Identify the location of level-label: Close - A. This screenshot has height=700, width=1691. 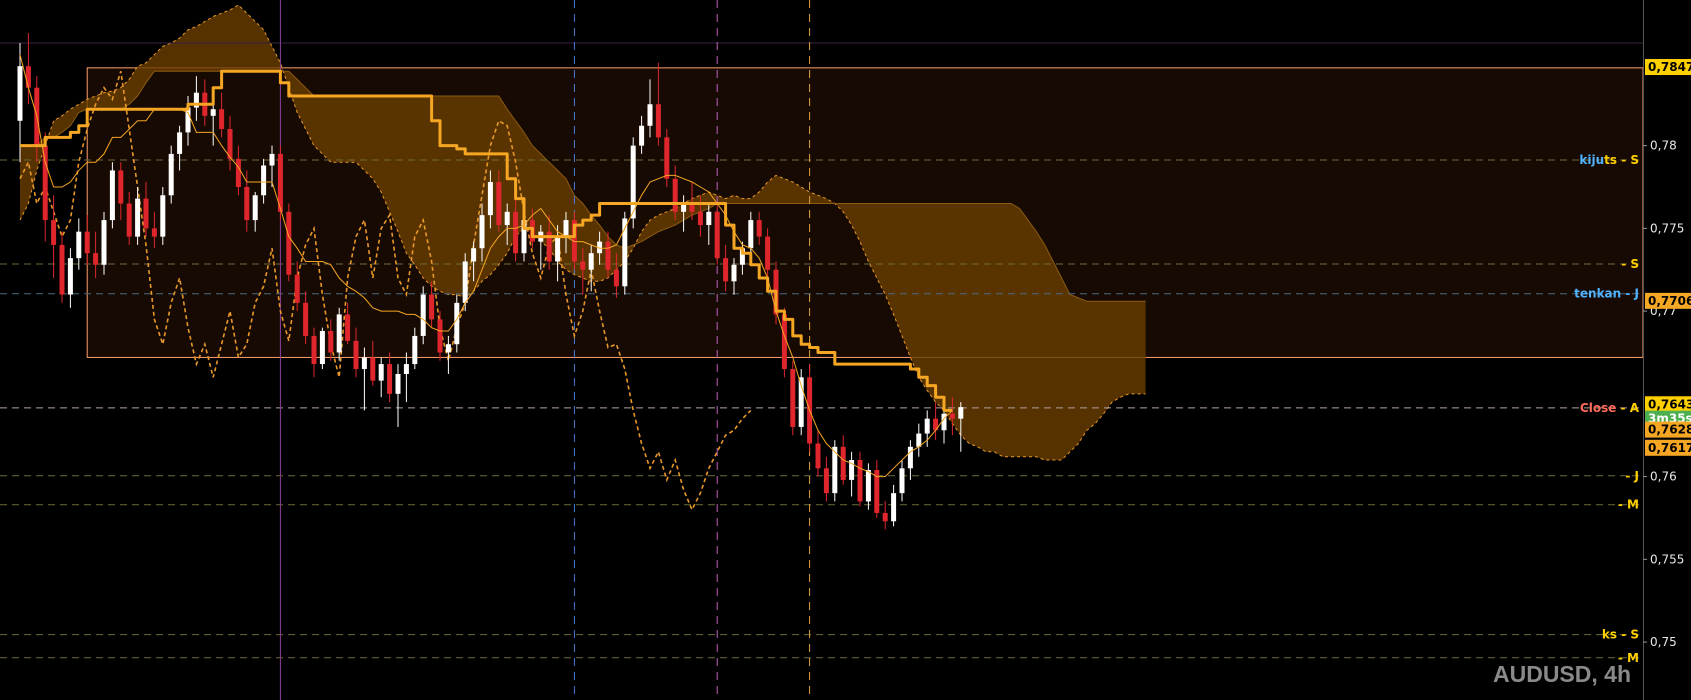
(1610, 408).